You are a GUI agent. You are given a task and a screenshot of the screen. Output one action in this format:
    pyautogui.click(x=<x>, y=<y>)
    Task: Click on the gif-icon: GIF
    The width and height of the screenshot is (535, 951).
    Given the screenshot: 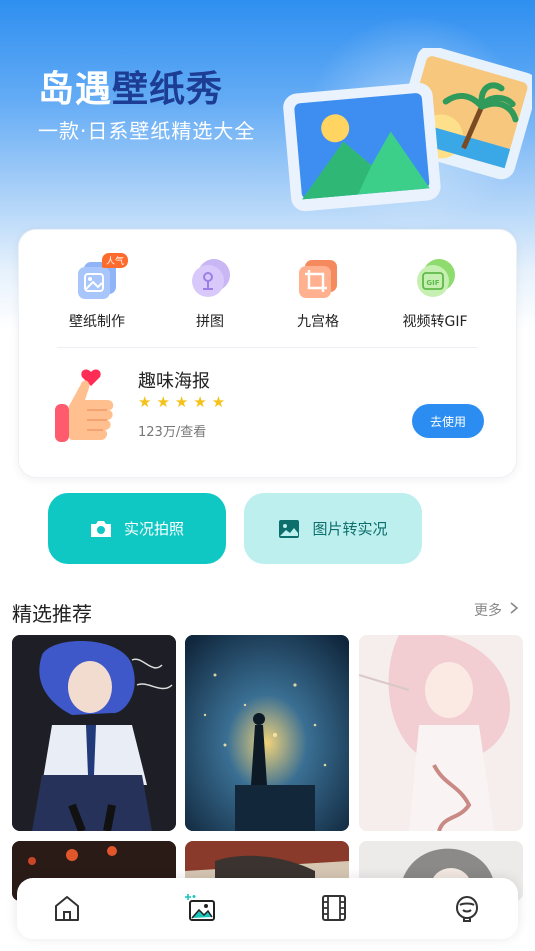 What is the action you would take?
    pyautogui.click(x=436, y=278)
    